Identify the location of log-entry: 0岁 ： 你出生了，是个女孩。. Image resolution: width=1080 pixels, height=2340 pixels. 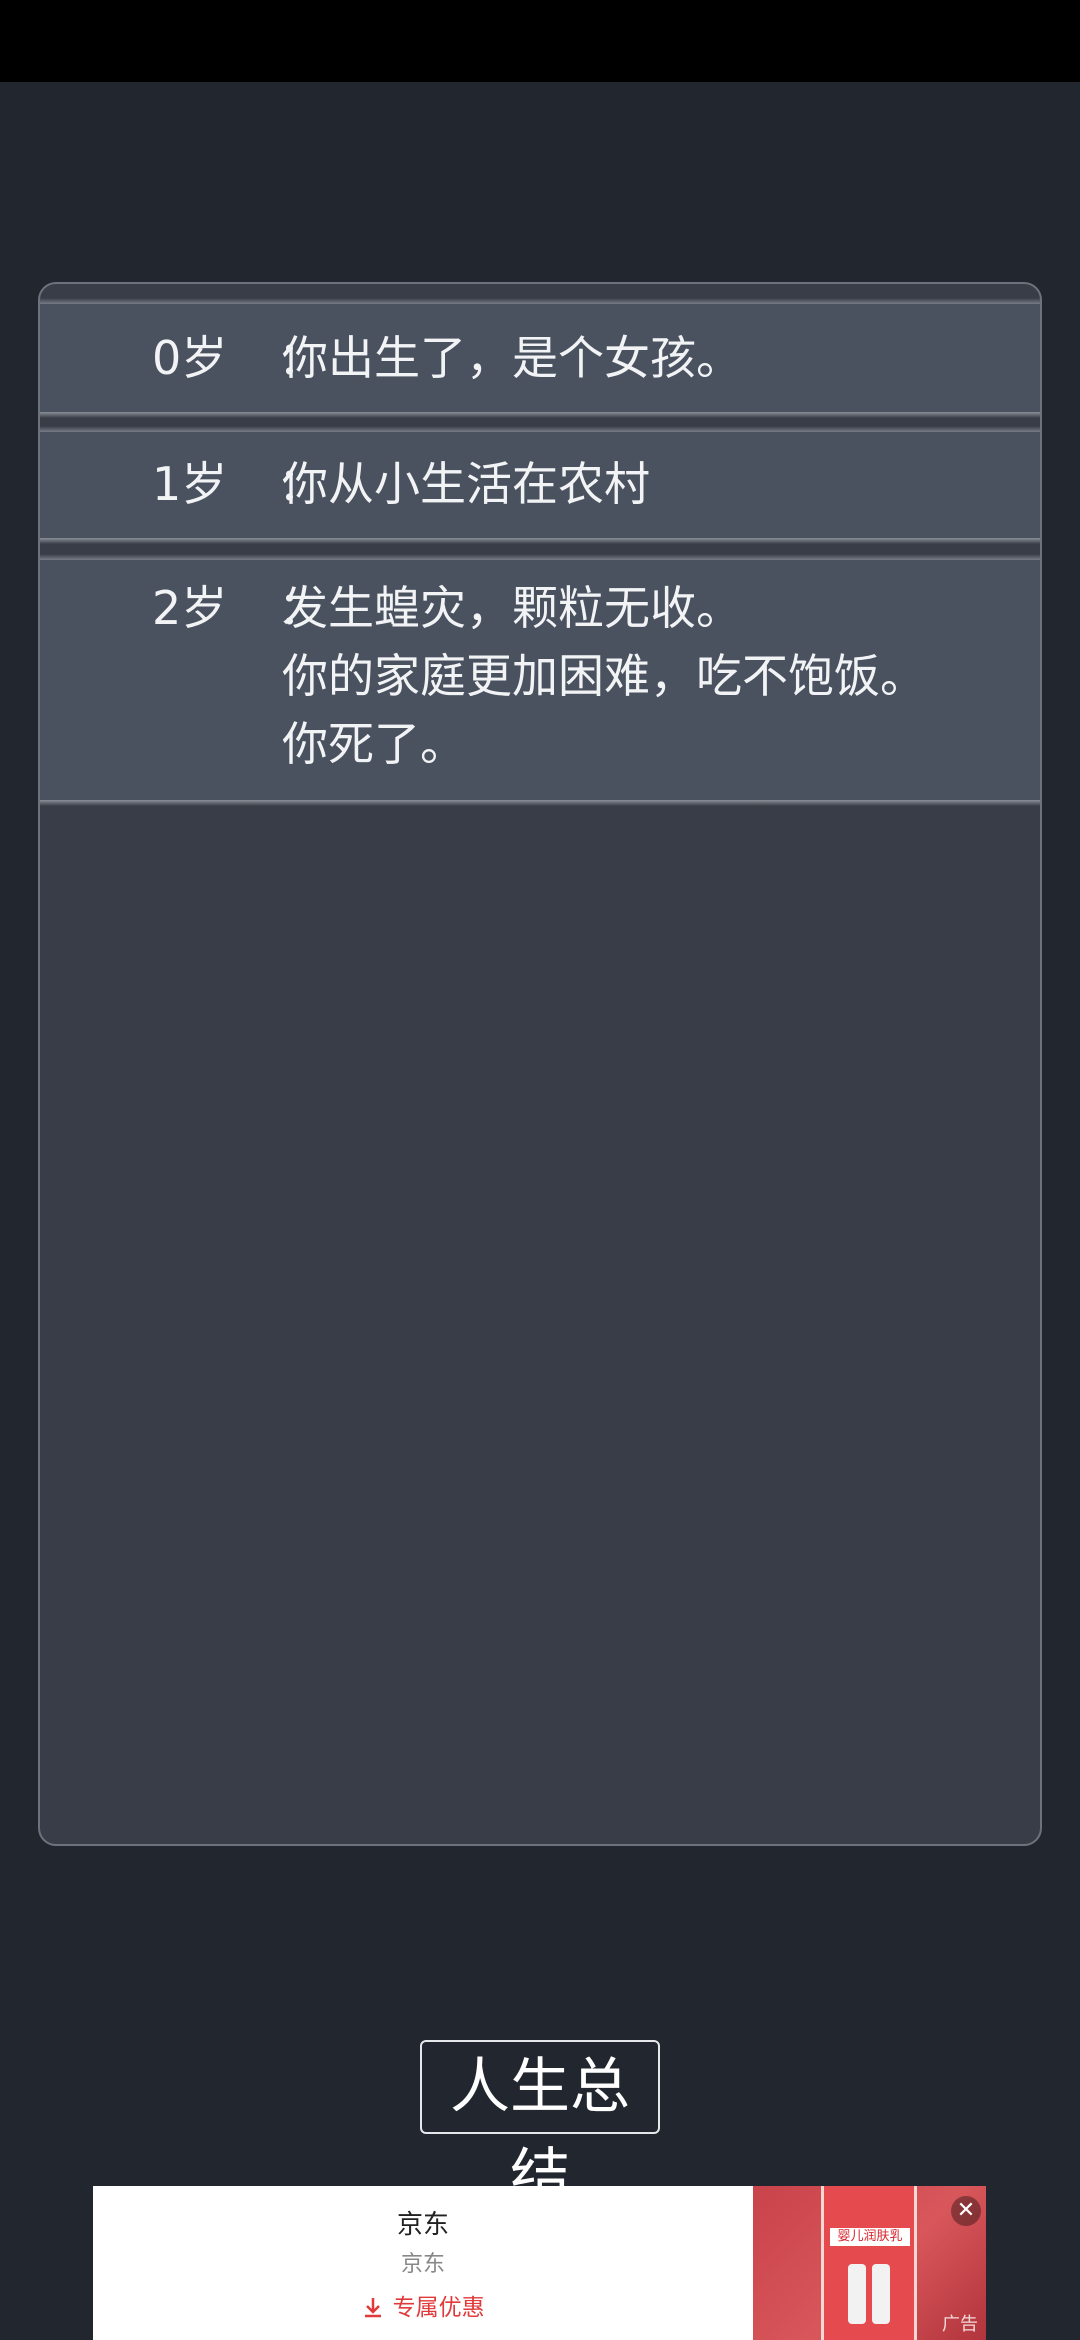
(540, 358).